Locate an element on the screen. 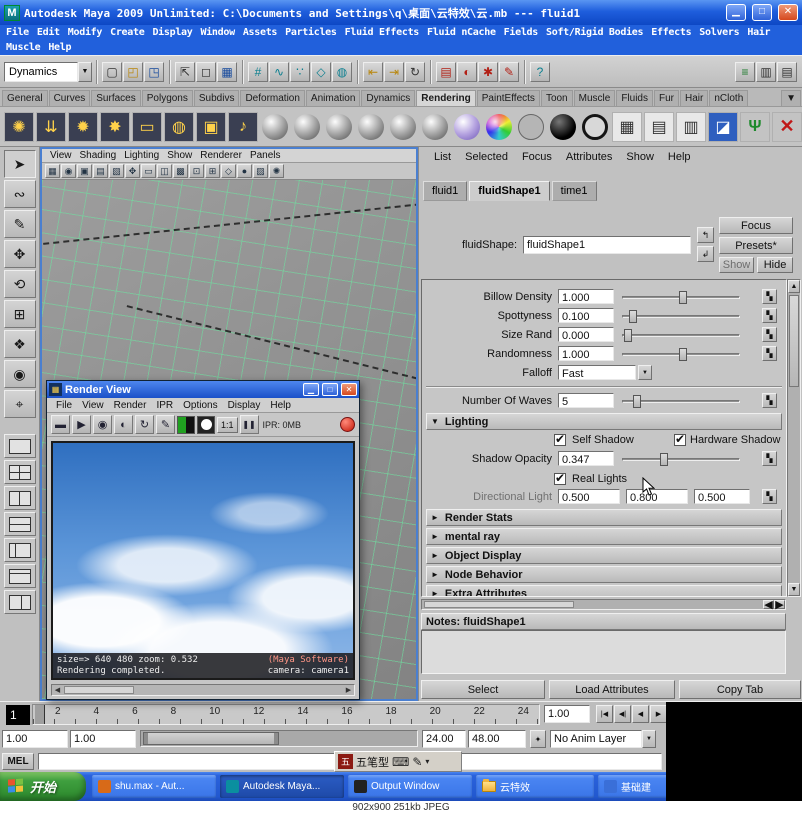 This screenshot has height=813, width=802. ime-language-bar: 五 五笔型 ⌨ ✎ ▾ is located at coordinates (398, 761).